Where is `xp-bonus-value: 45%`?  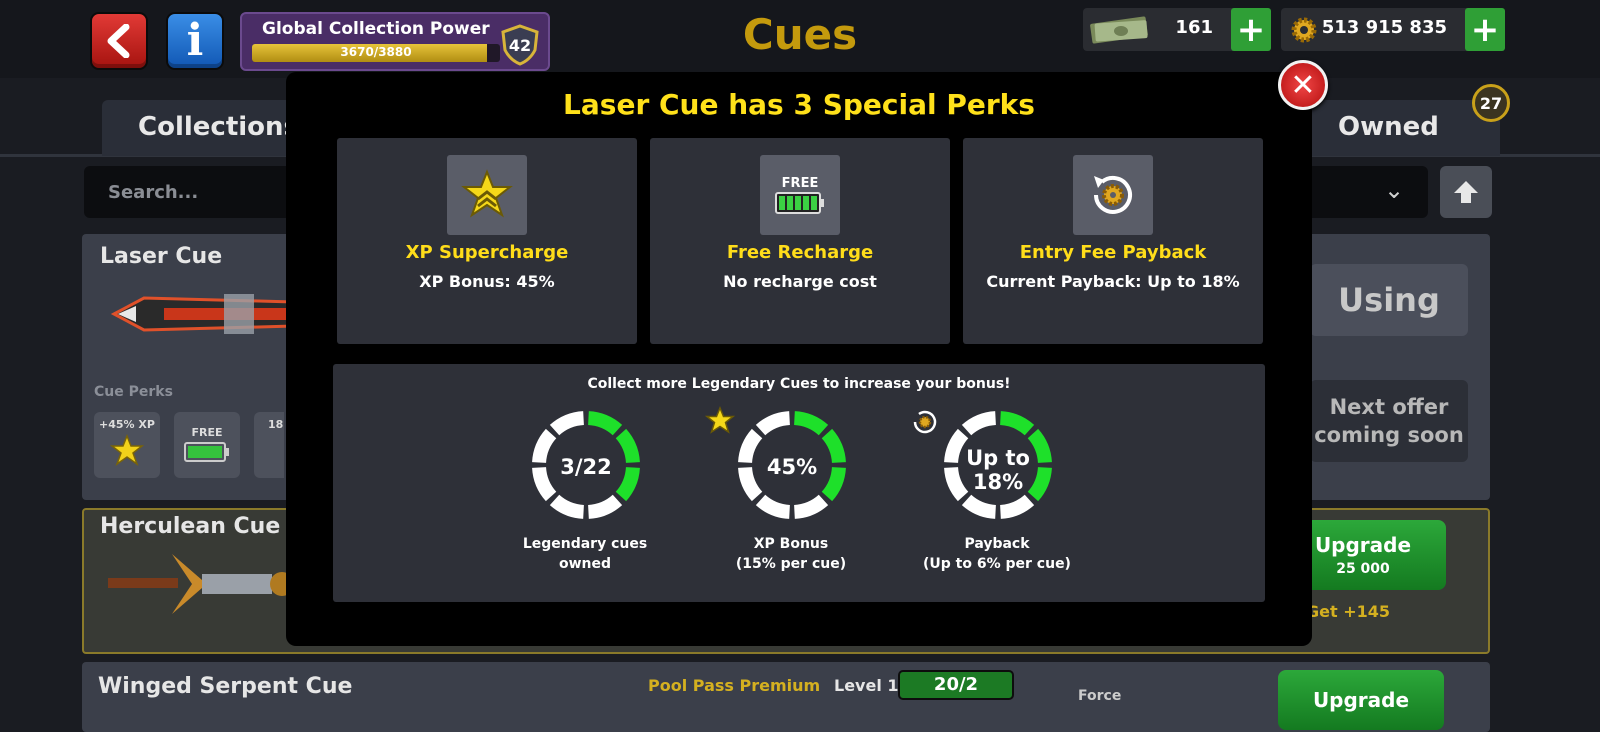 xp-bonus-value: 45% is located at coordinates (792, 467).